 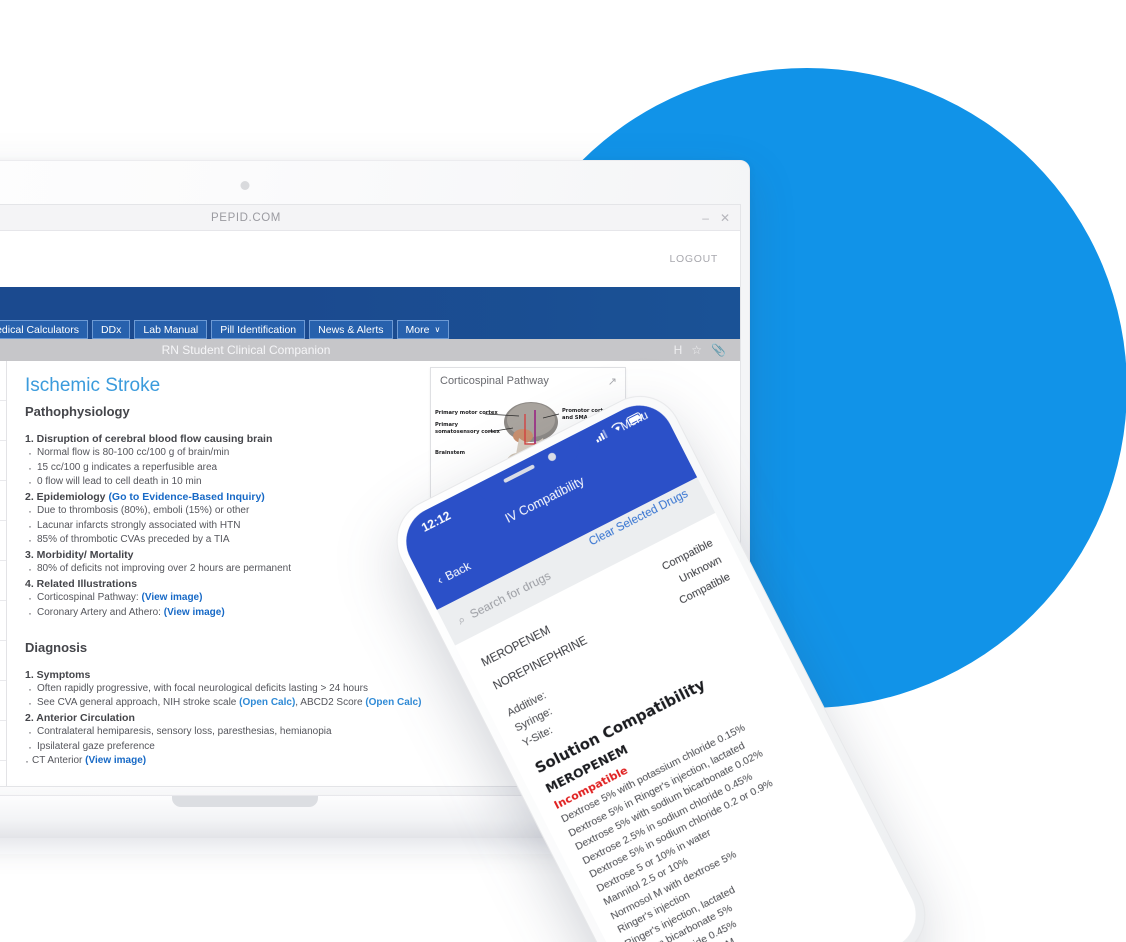 What do you see at coordinates (100, 612) in the screenshot?
I see `list-item-text: Coronary Artery and Athero:` at bounding box center [100, 612].